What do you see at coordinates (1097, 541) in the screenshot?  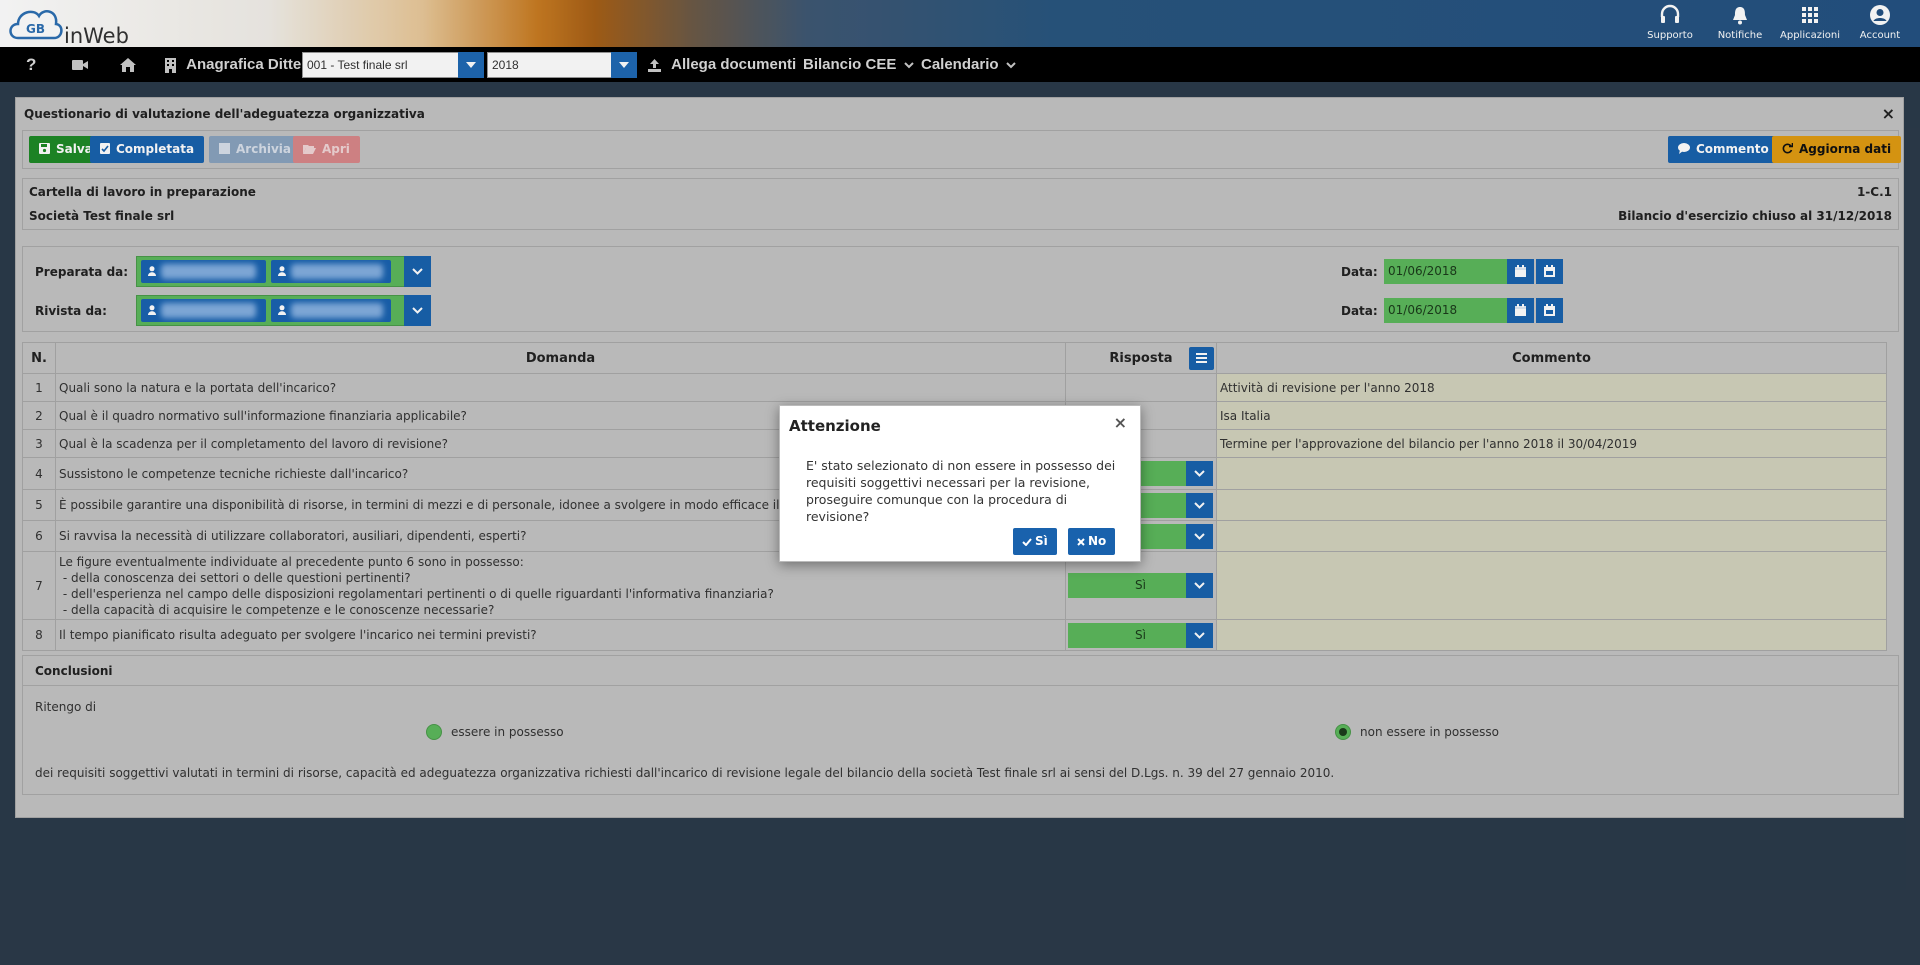 I see `confirm-no-label: No` at bounding box center [1097, 541].